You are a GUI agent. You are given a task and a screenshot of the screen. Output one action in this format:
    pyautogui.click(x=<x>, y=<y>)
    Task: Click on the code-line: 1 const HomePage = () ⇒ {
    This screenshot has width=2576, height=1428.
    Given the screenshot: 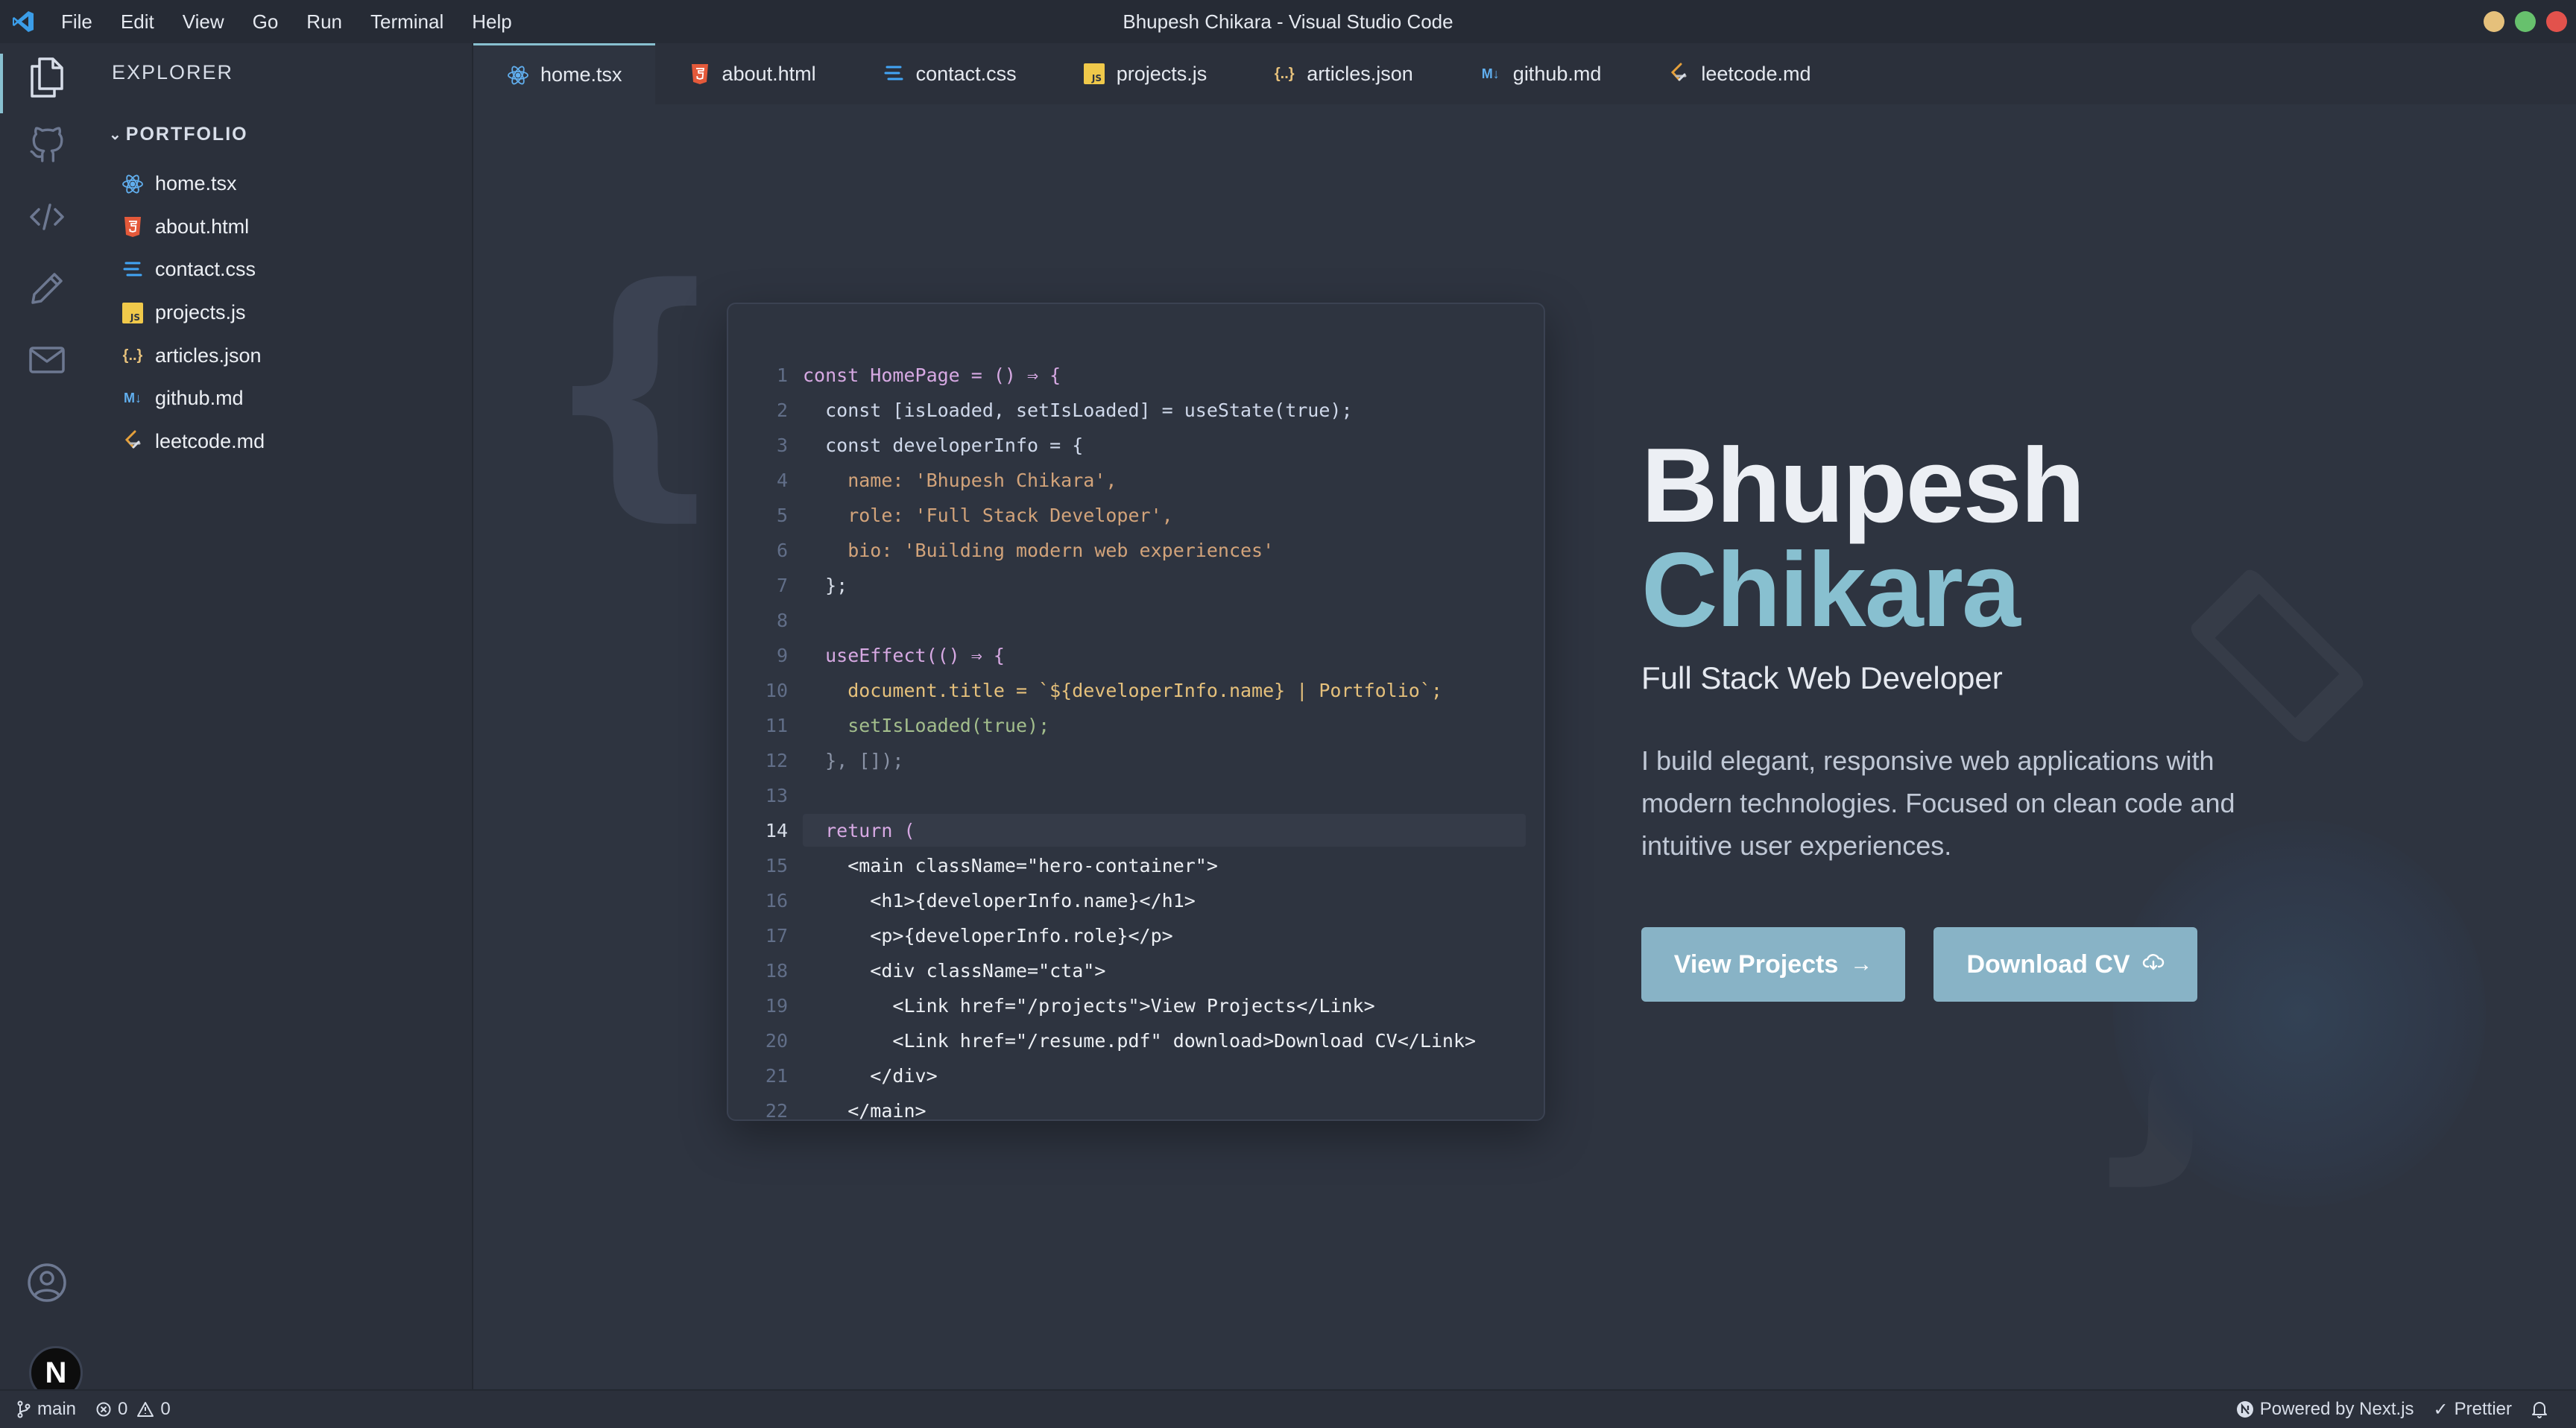 What is the action you would take?
    pyautogui.click(x=1136, y=375)
    